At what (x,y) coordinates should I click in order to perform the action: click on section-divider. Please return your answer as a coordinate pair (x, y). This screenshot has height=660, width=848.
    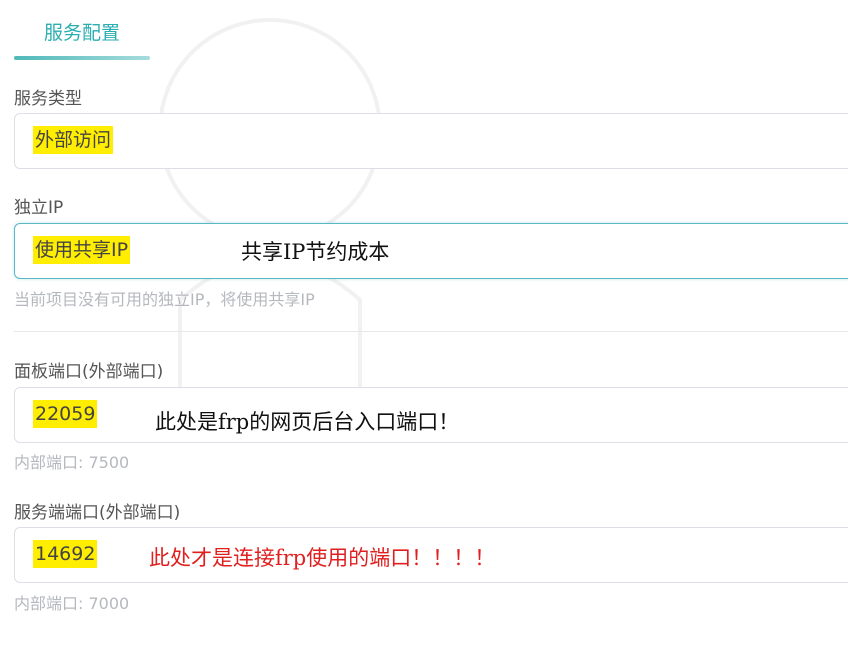
    Looking at the image, I should click on (431, 331).